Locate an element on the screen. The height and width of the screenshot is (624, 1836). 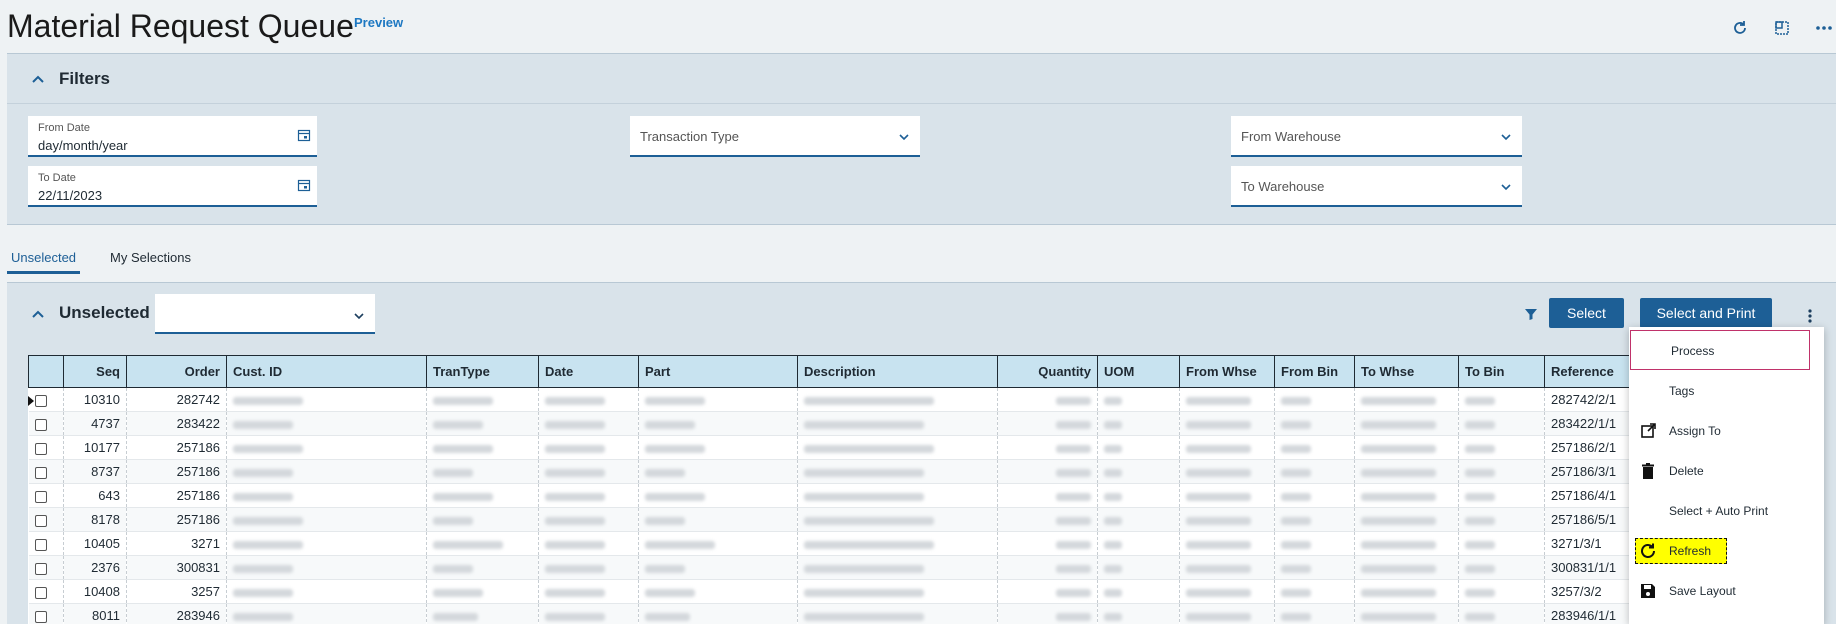
menu-item-save-layout: Save Layout is located at coordinates (1726, 591).